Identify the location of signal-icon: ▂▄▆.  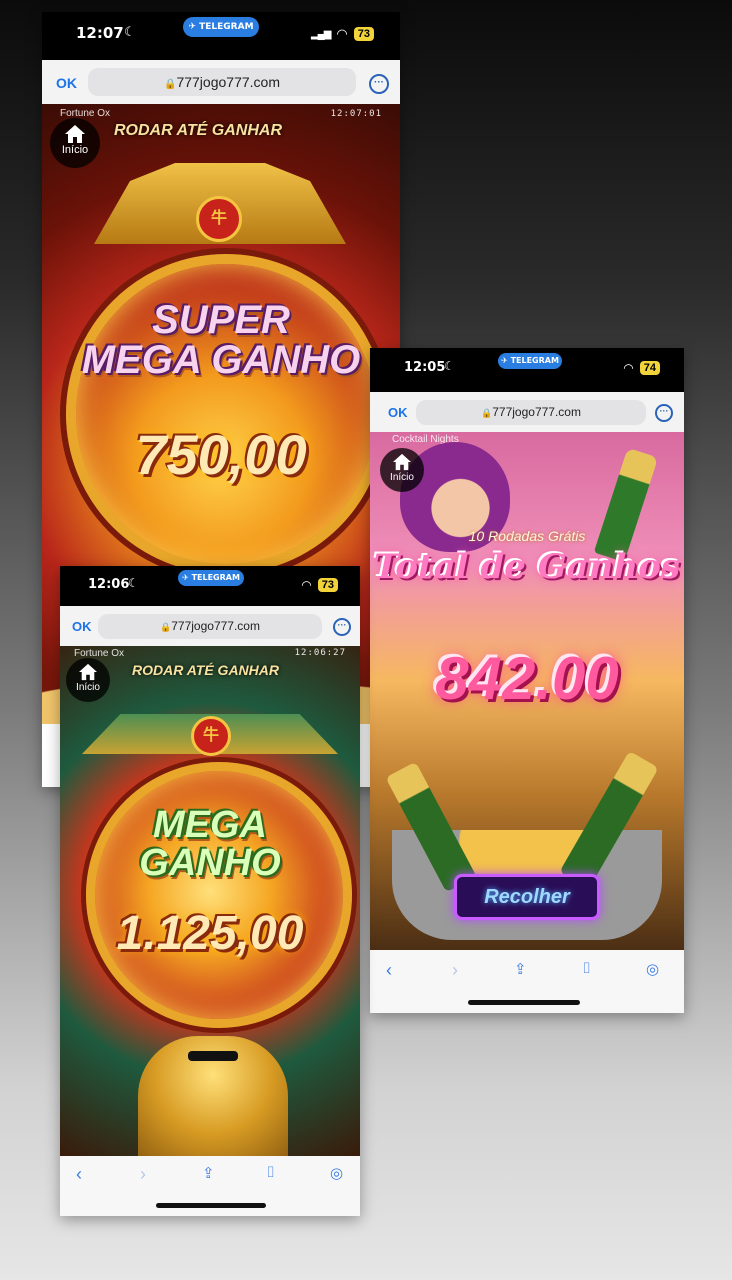
(320, 34).